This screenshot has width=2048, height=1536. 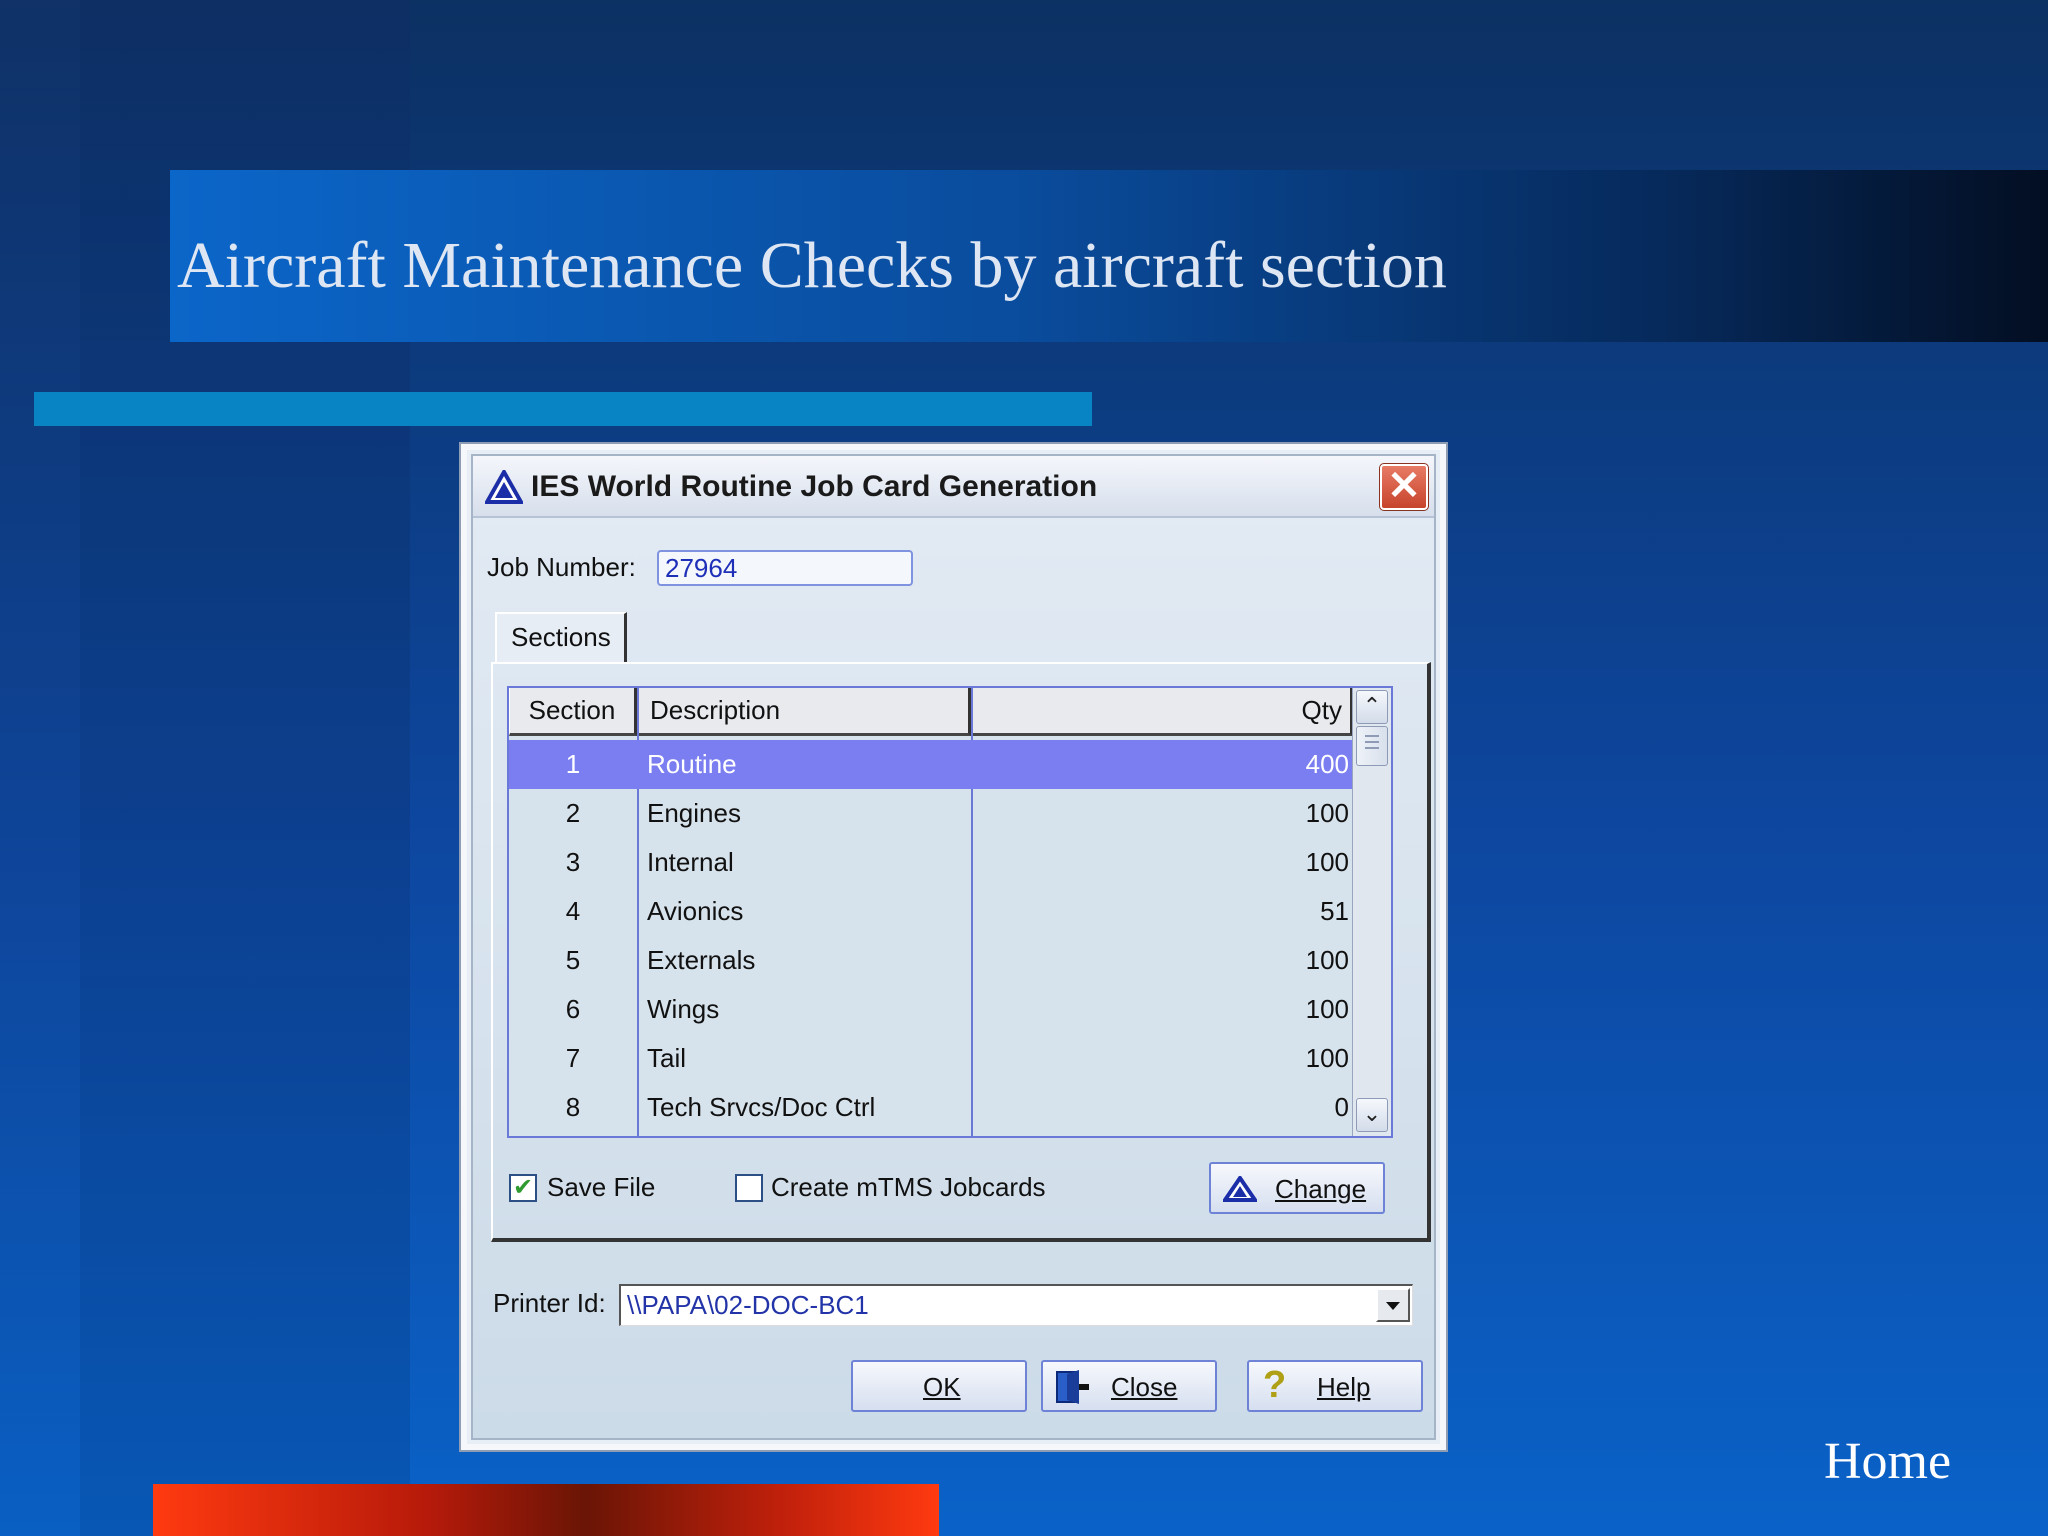 What do you see at coordinates (814, 486) in the screenshot?
I see `dialog-title: IES World Routine Job Card Generation` at bounding box center [814, 486].